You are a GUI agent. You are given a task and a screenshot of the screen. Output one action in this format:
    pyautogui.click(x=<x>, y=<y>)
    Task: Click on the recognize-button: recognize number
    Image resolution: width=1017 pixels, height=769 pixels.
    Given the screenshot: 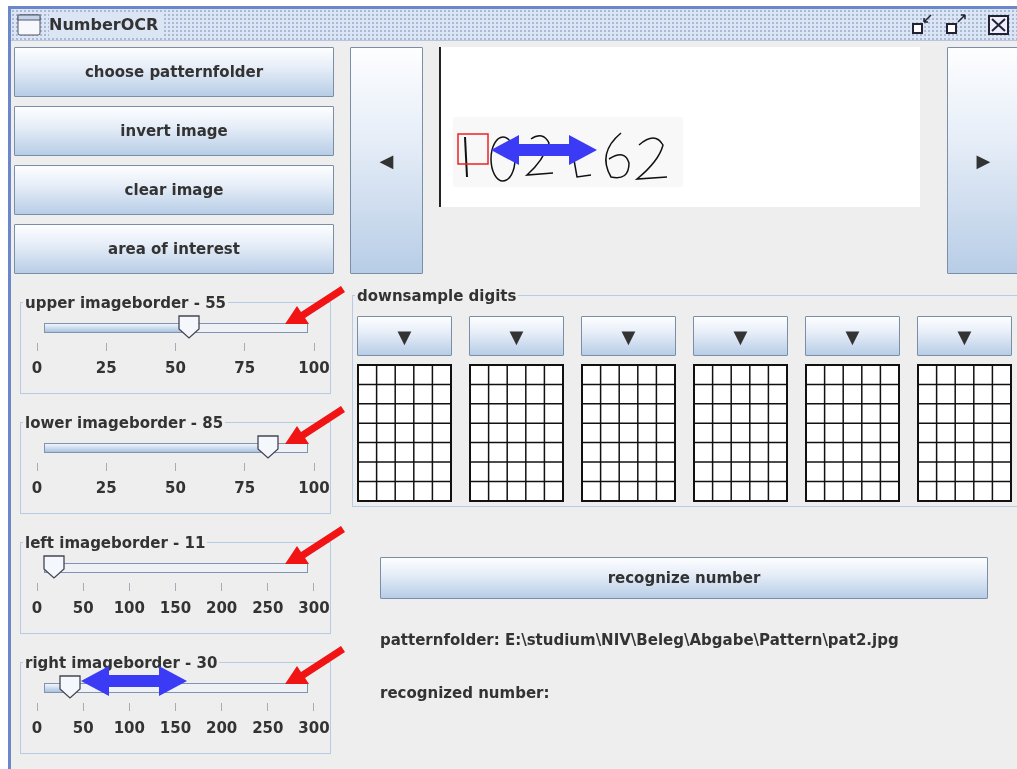 What is the action you would take?
    pyautogui.click(x=684, y=578)
    